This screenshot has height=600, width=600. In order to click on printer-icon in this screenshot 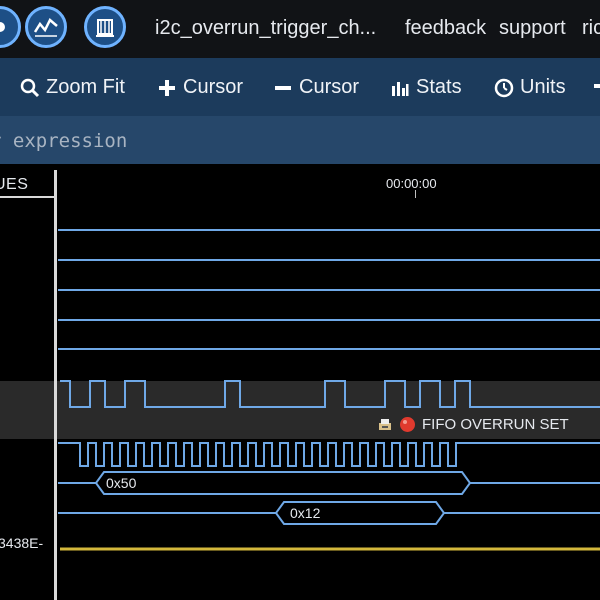, I will do `click(385, 424)`.